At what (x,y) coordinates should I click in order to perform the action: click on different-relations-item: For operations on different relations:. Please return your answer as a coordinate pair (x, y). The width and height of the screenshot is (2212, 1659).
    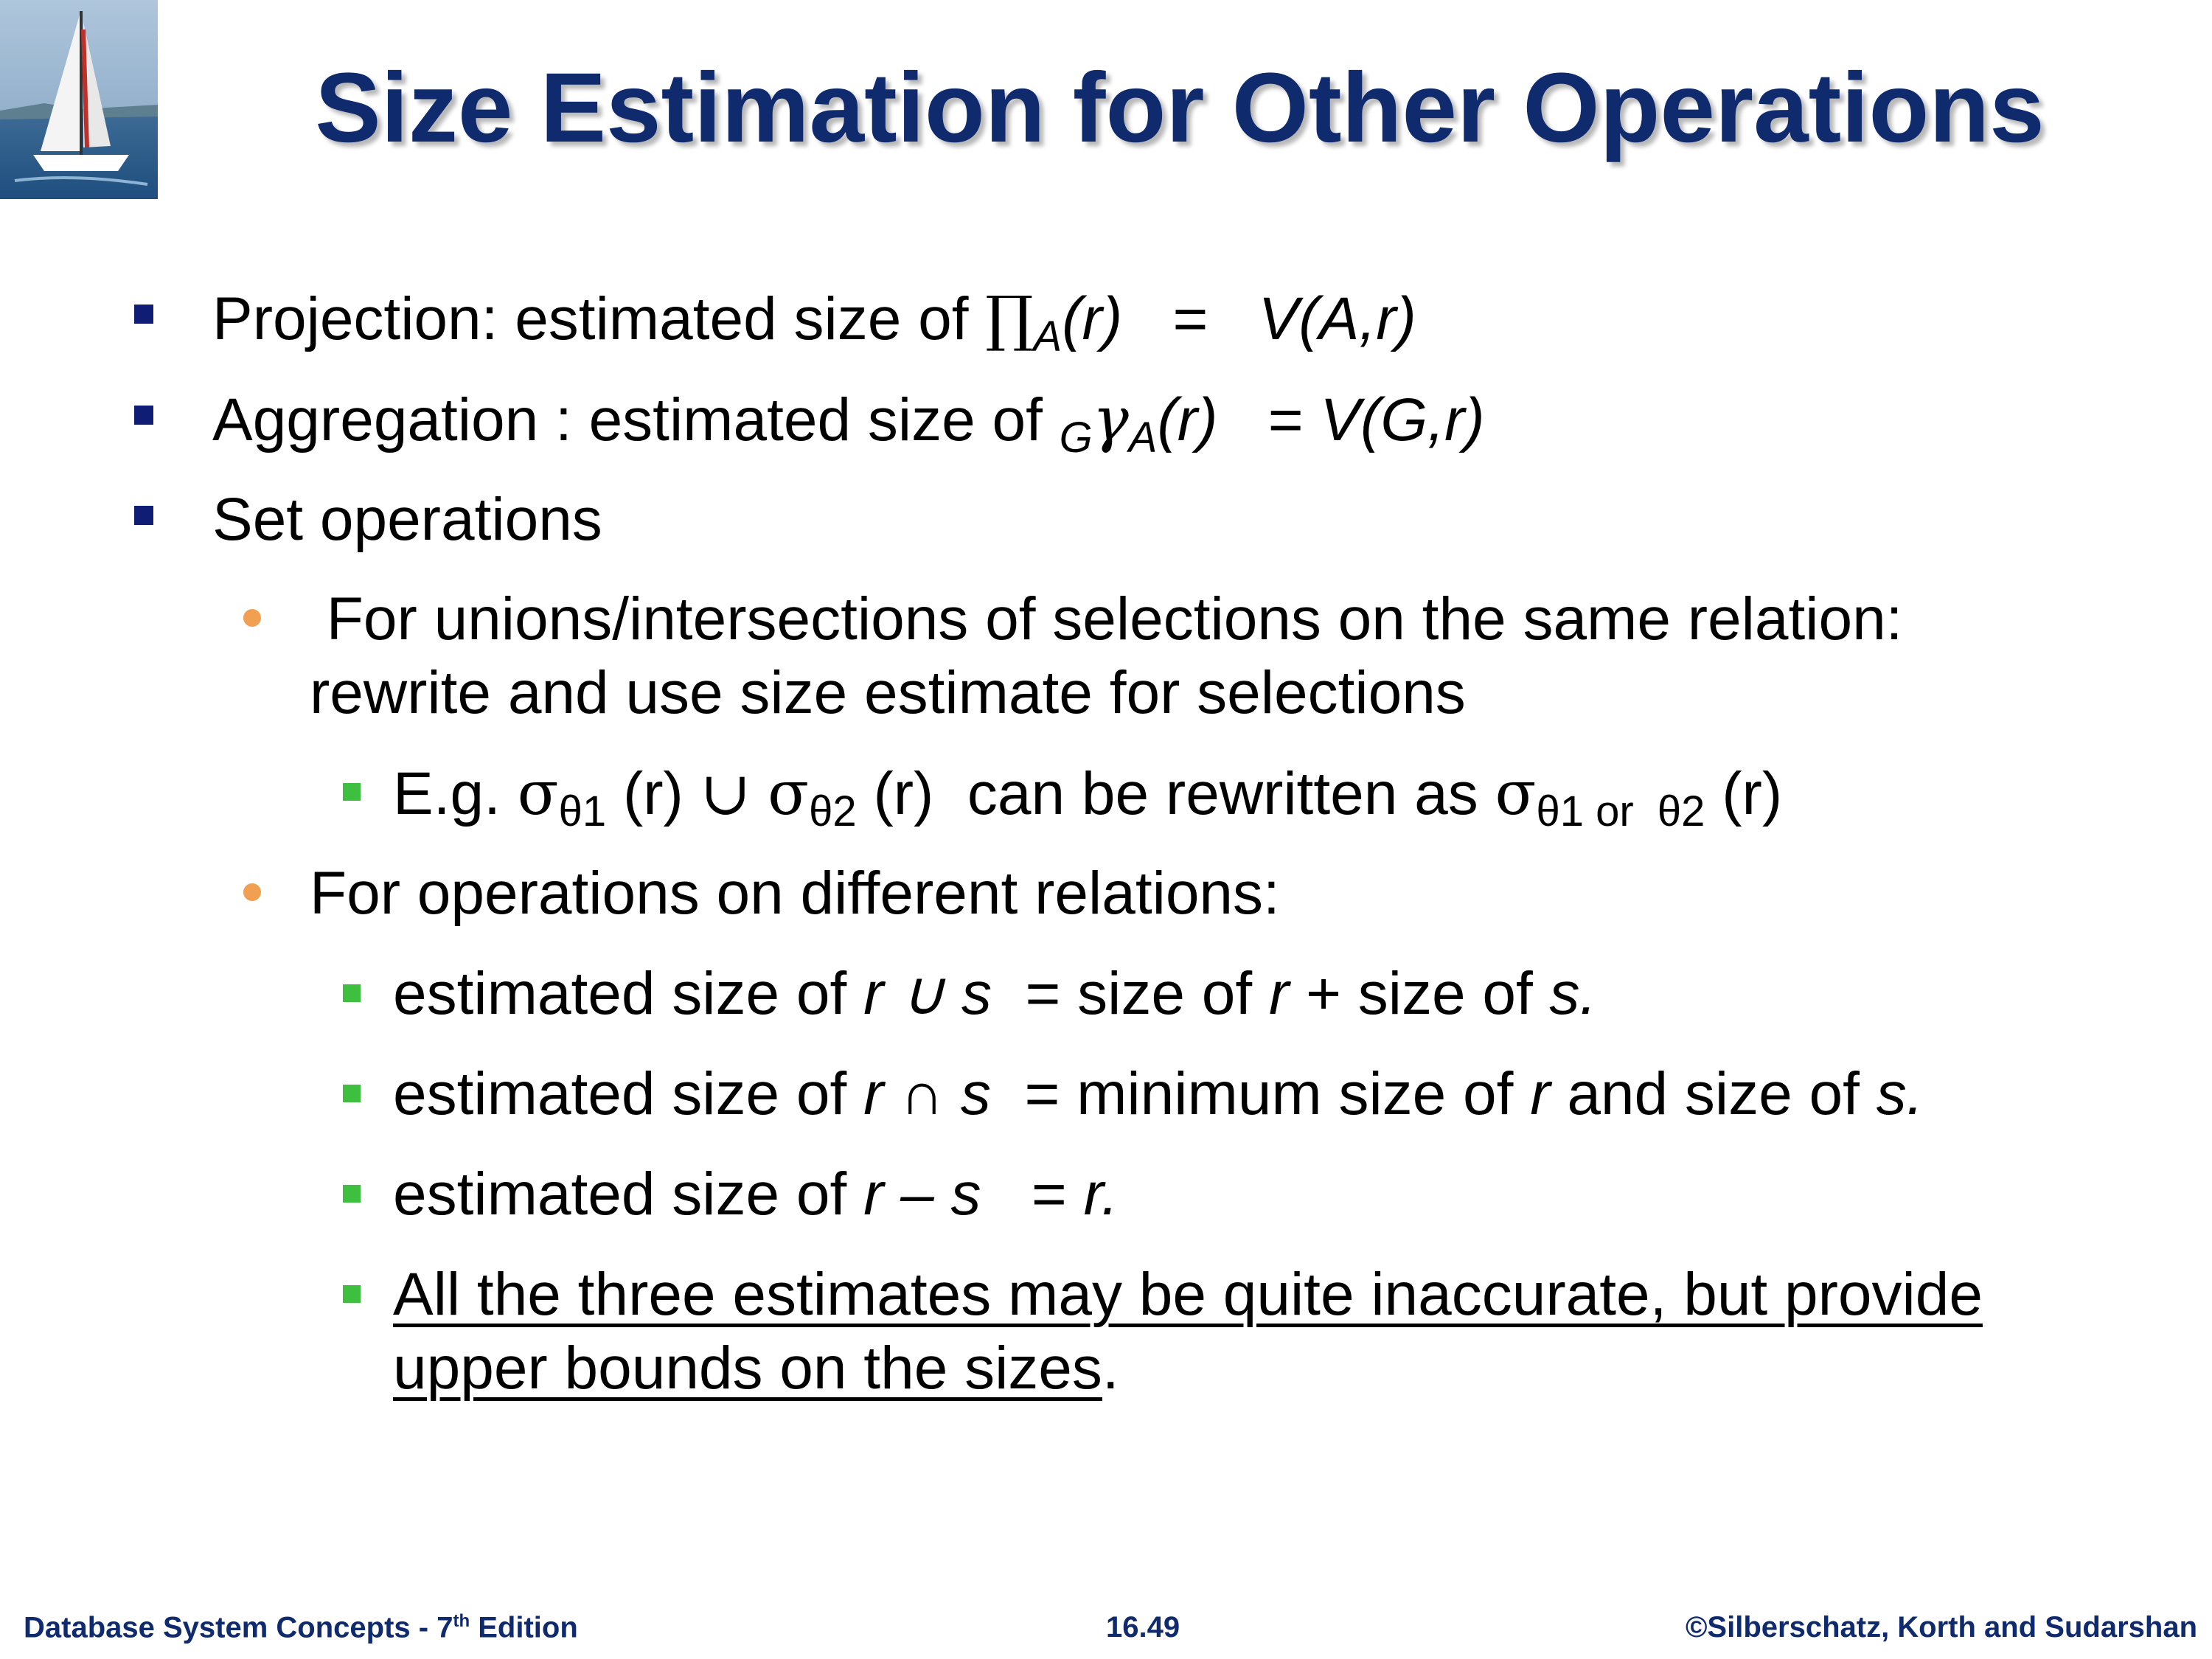
    Looking at the image, I should click on (795, 893).